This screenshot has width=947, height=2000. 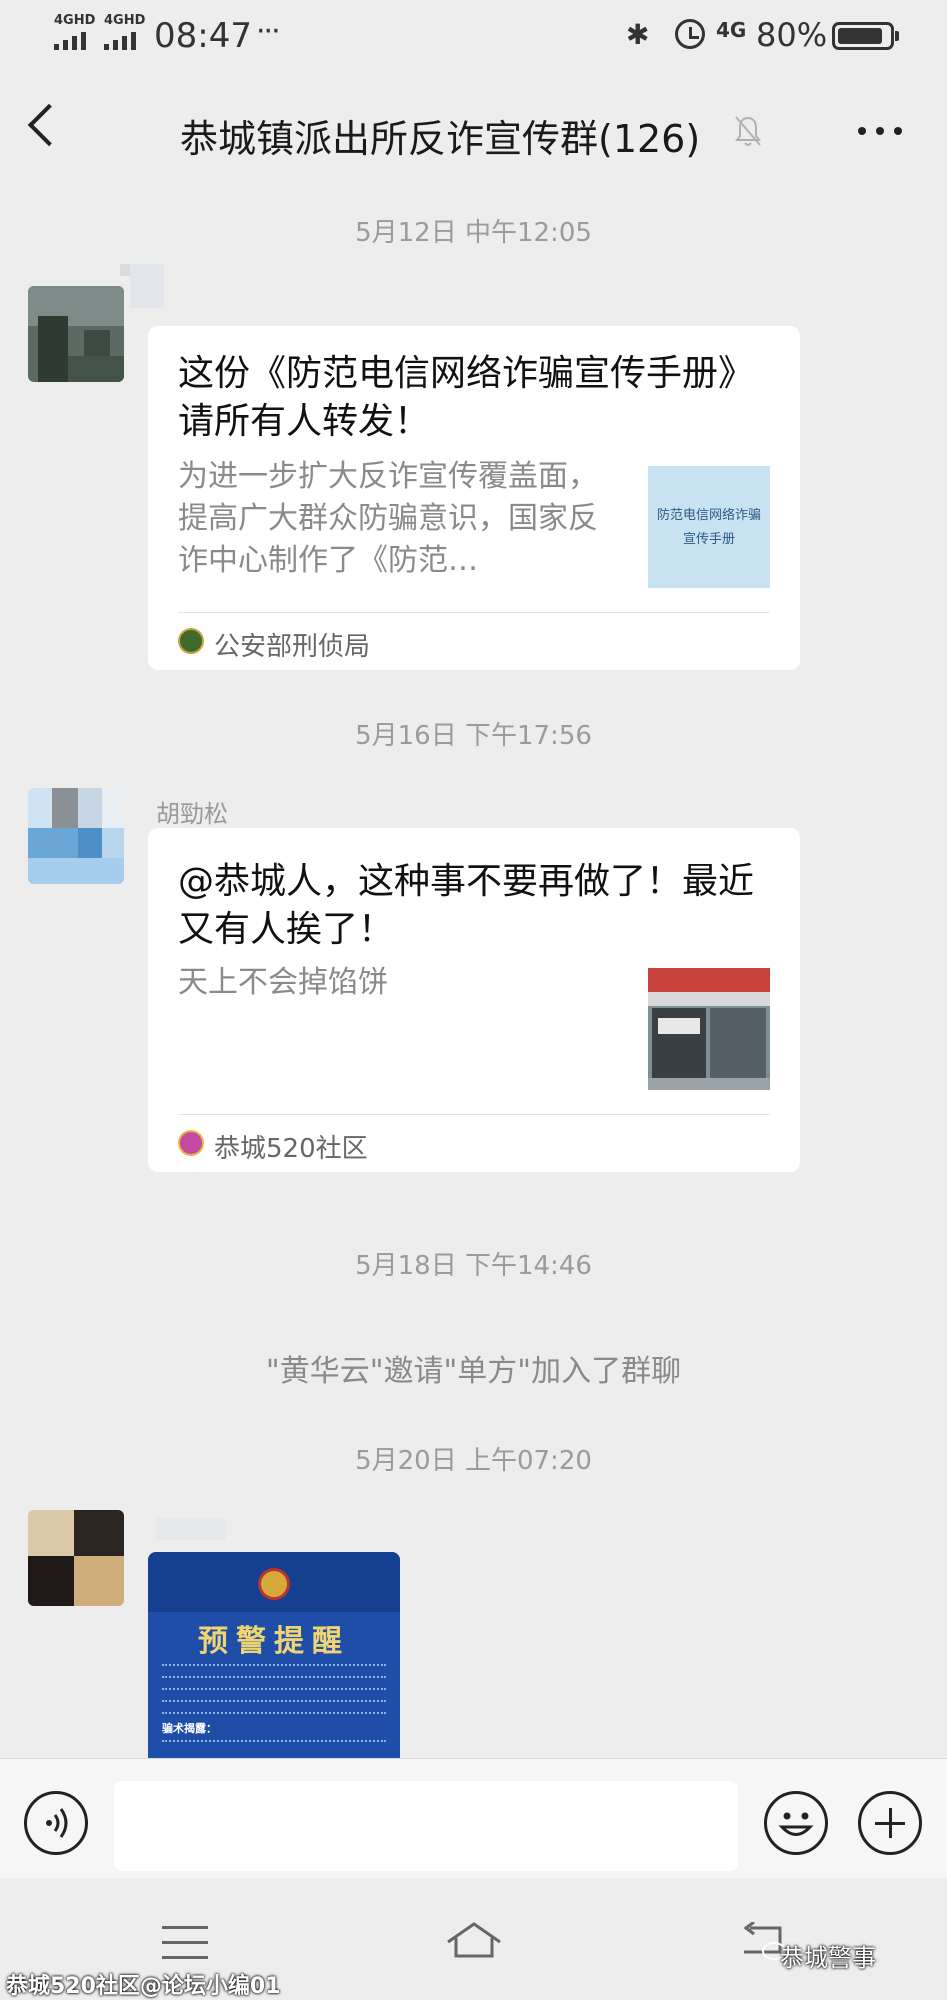 What do you see at coordinates (473, 1461) in the screenshot?
I see `timestamp: 5月20日 上午07:20` at bounding box center [473, 1461].